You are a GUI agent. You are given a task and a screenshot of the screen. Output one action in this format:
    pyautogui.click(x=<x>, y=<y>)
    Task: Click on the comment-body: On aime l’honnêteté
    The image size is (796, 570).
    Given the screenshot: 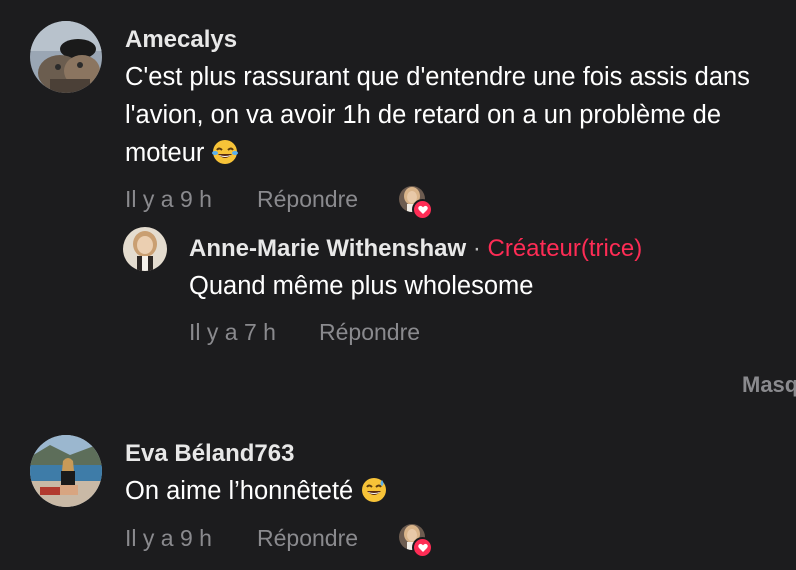 What is the action you would take?
    pyautogui.click(x=239, y=491)
    